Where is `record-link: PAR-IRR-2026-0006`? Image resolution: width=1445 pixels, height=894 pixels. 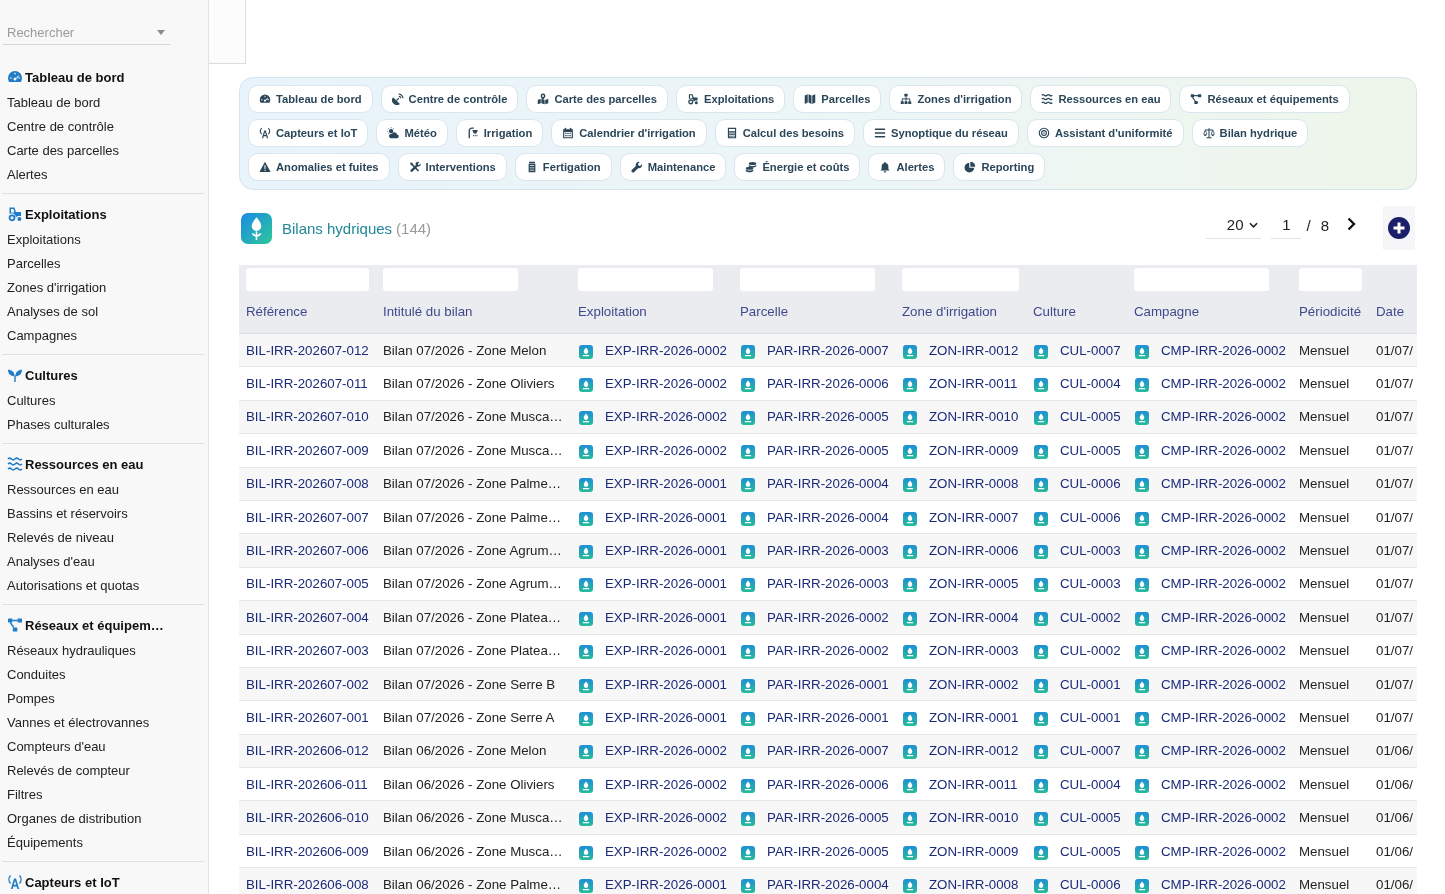
record-link: PAR-IRR-2026-0006 is located at coordinates (828, 784).